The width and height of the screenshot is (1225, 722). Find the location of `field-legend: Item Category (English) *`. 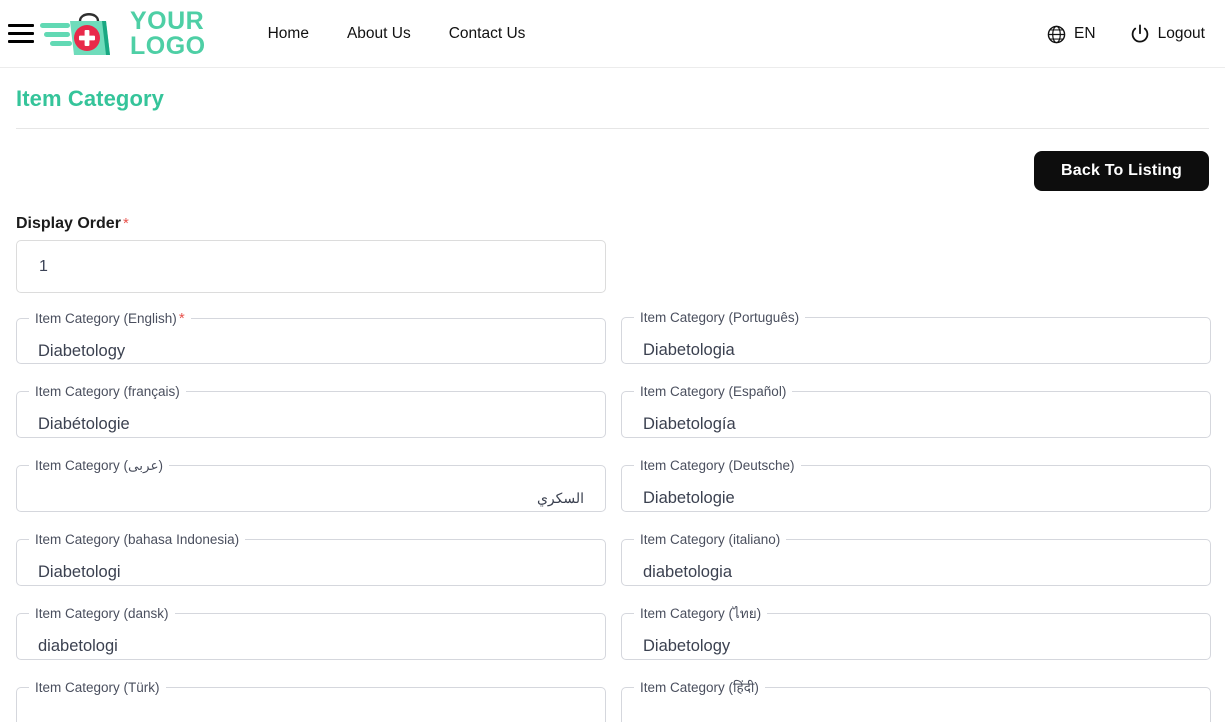

field-legend: Item Category (English) * is located at coordinates (110, 318).